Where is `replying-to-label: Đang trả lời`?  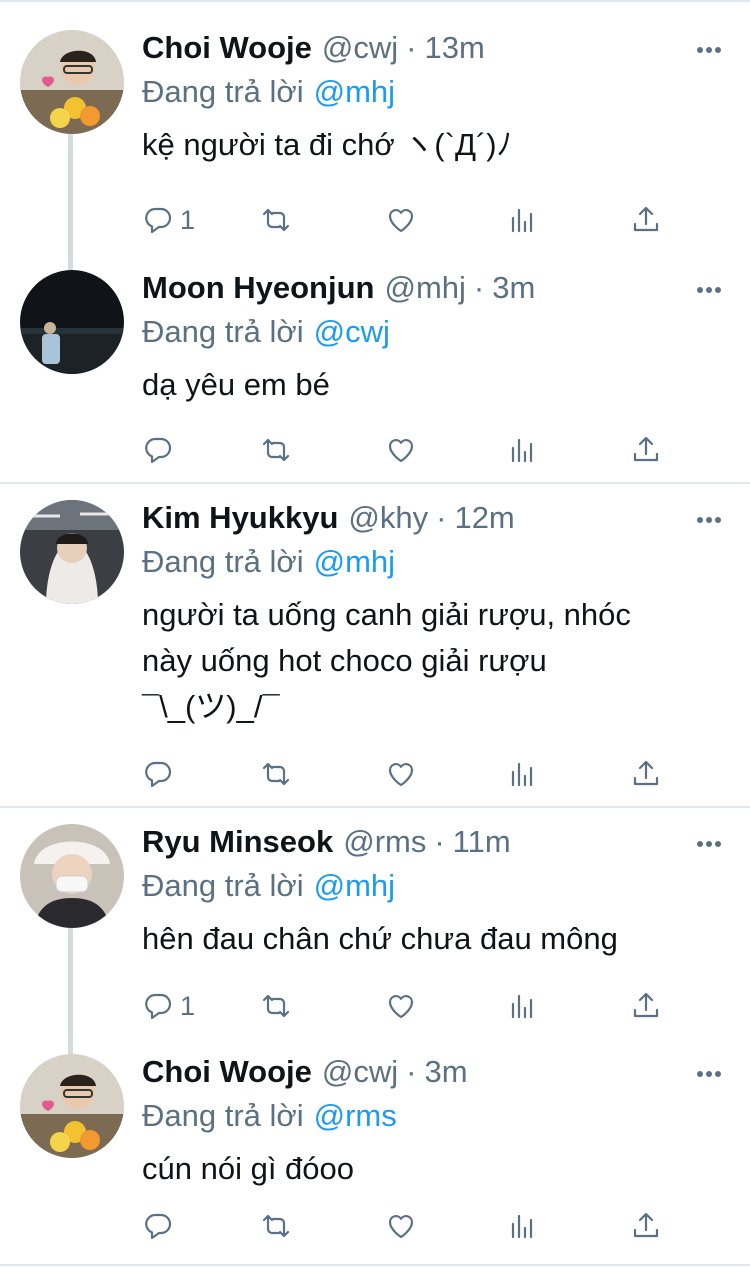
replying-to-label: Đang trả lời is located at coordinates (223, 91).